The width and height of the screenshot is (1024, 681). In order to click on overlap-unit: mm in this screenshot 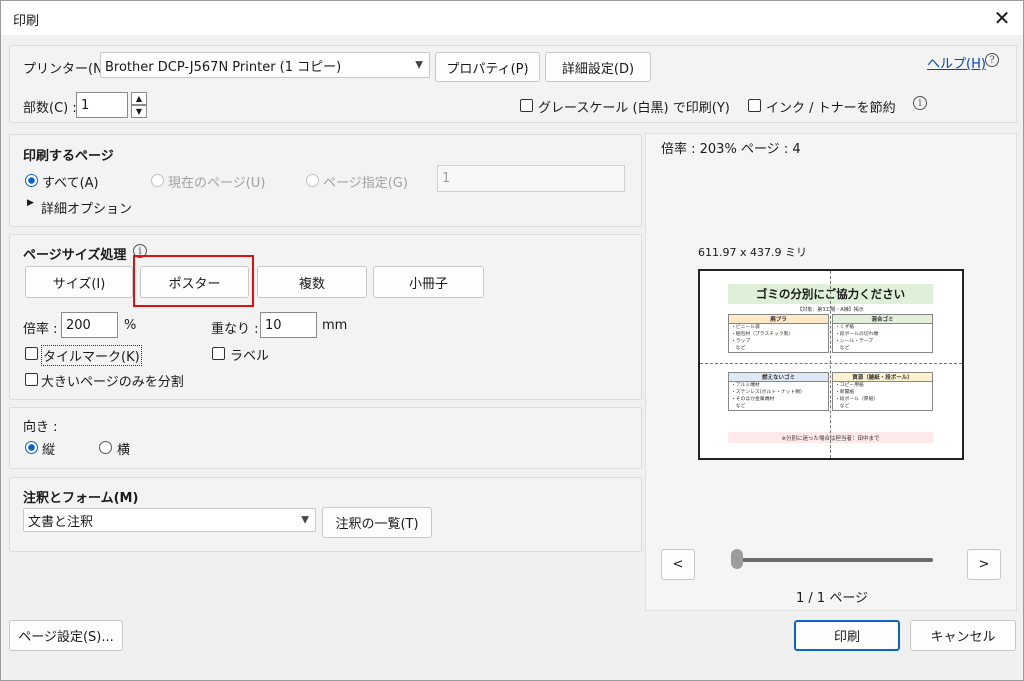, I will do `click(335, 325)`.